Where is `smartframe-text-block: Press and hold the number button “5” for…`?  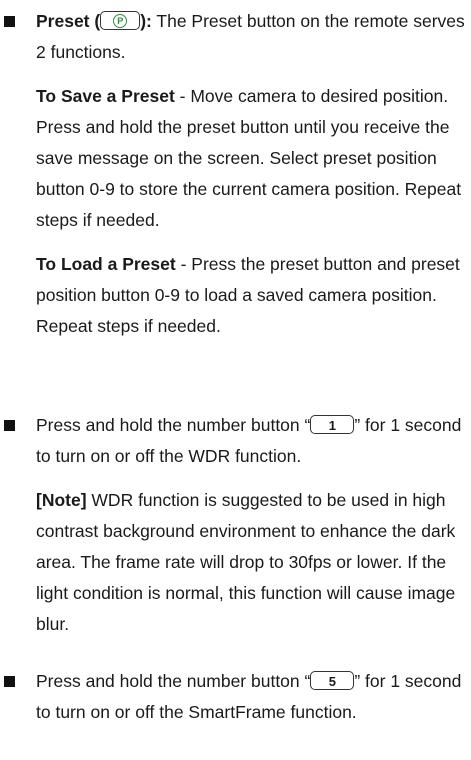 smartframe-text-block: Press and hold the number button “5” for… is located at coordinates (251, 697).